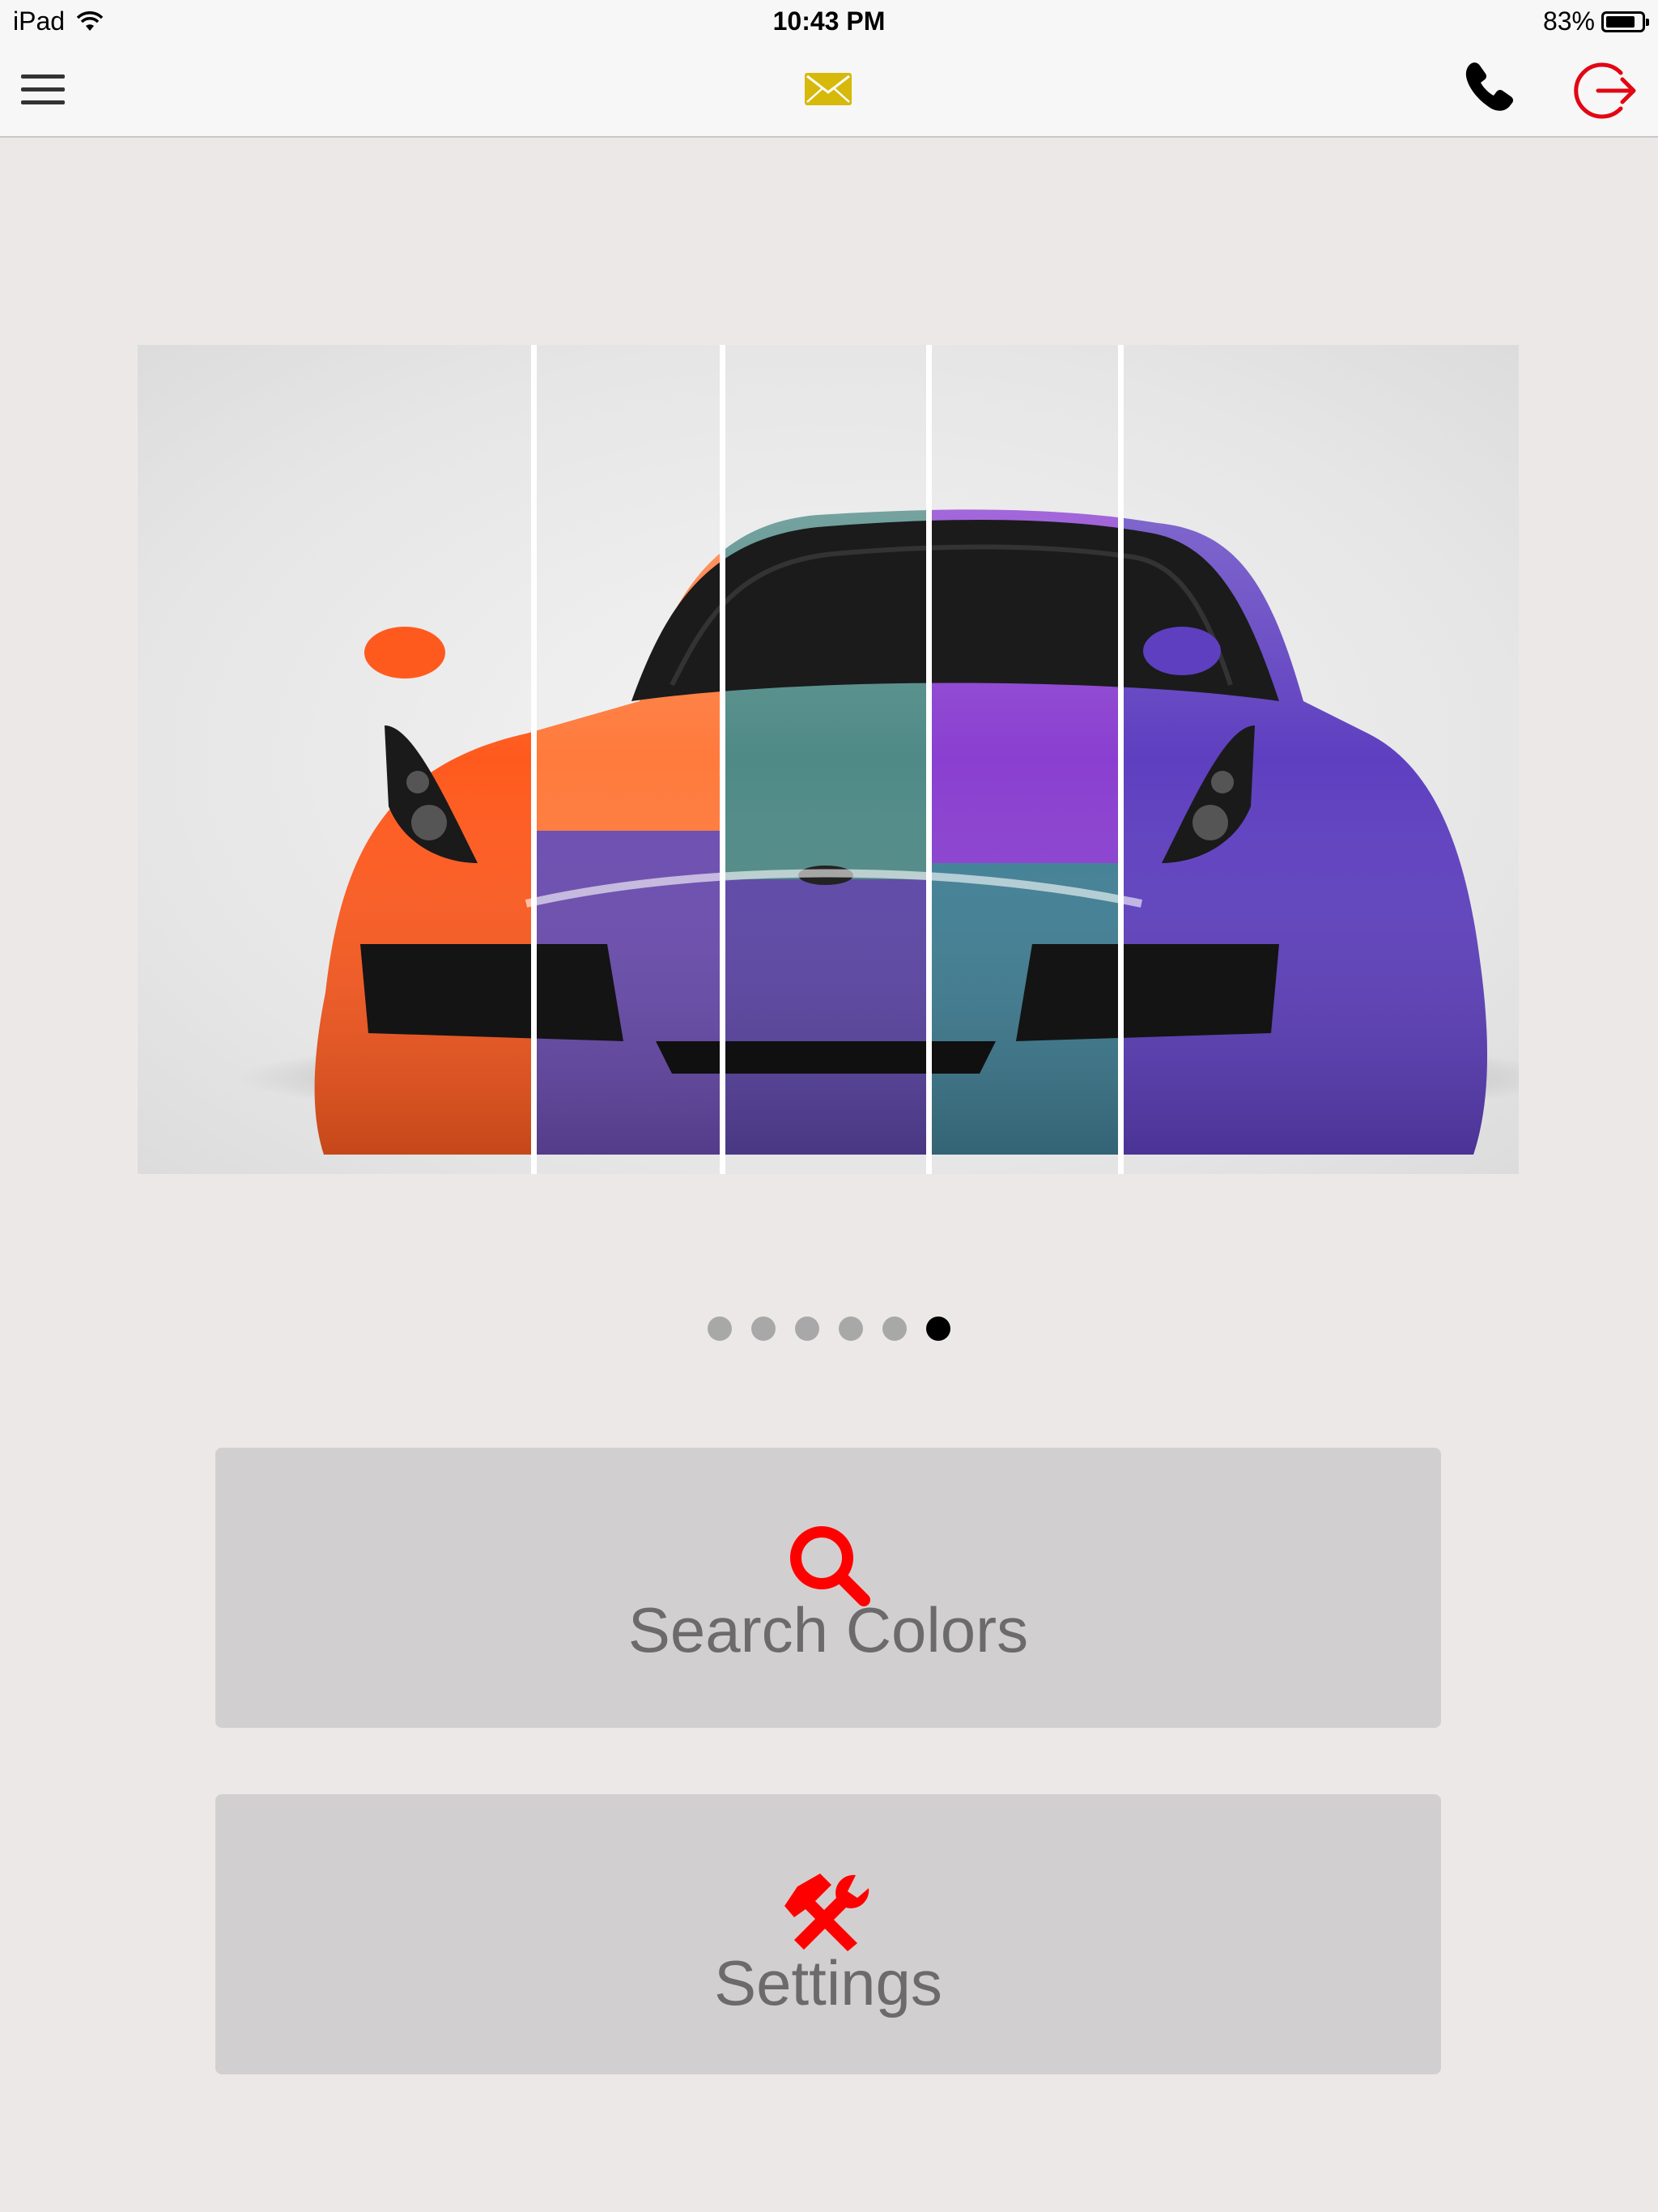  Describe the element at coordinates (828, 1982) in the screenshot. I see `settings-label: Settings` at that location.